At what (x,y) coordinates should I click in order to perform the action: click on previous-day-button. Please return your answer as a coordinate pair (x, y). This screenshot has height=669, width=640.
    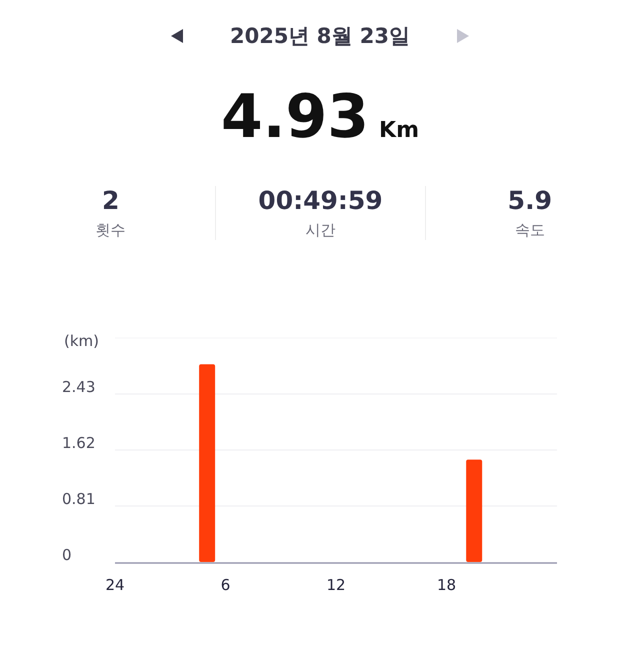
    Looking at the image, I should click on (177, 36).